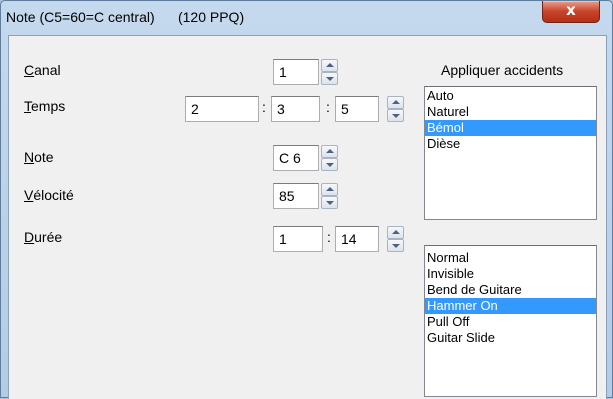 The width and height of the screenshot is (613, 399). What do you see at coordinates (296, 196) in the screenshot?
I see `velocite-field: 85` at bounding box center [296, 196].